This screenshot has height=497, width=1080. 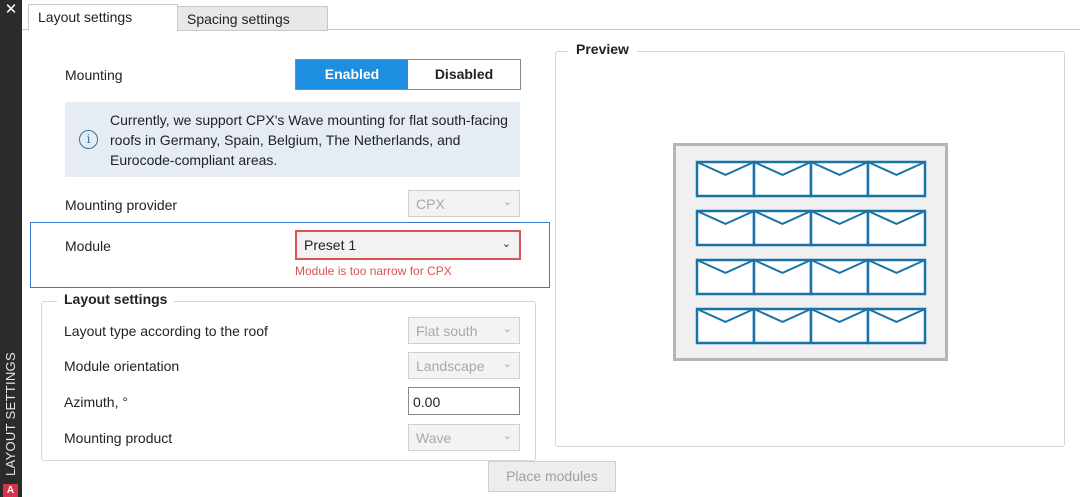 I want to click on mounting-enabled-button: Enabled, so click(x=352, y=74).